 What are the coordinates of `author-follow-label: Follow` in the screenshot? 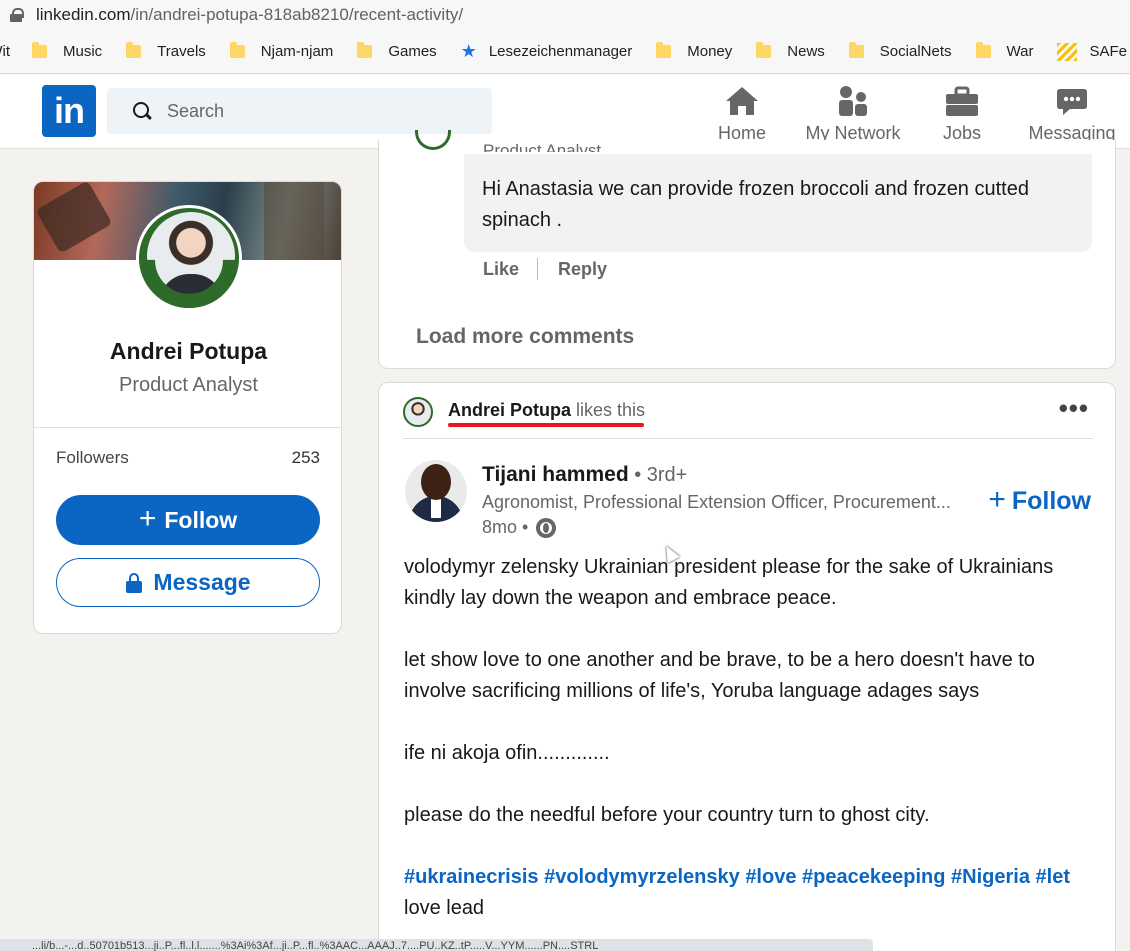 It's located at (1051, 501).